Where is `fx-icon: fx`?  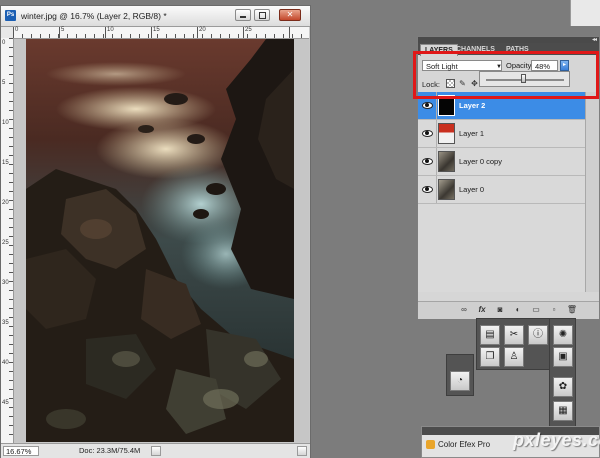
fx-icon: fx is located at coordinates (482, 310).